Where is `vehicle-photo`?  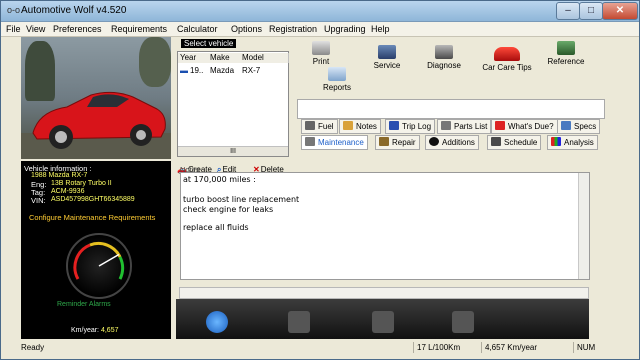
vehicle-photo is located at coordinates (96, 98).